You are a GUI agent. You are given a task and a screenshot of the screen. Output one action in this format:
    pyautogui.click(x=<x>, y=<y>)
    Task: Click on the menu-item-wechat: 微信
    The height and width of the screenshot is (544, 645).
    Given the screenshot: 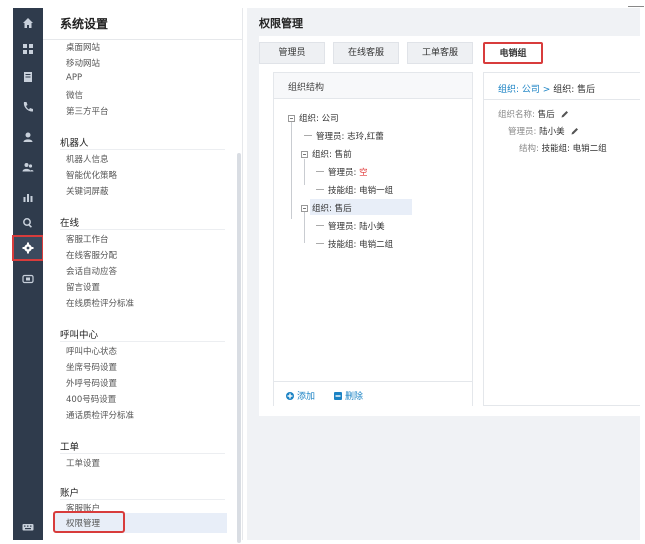 What is the action you would take?
    pyautogui.click(x=74, y=95)
    